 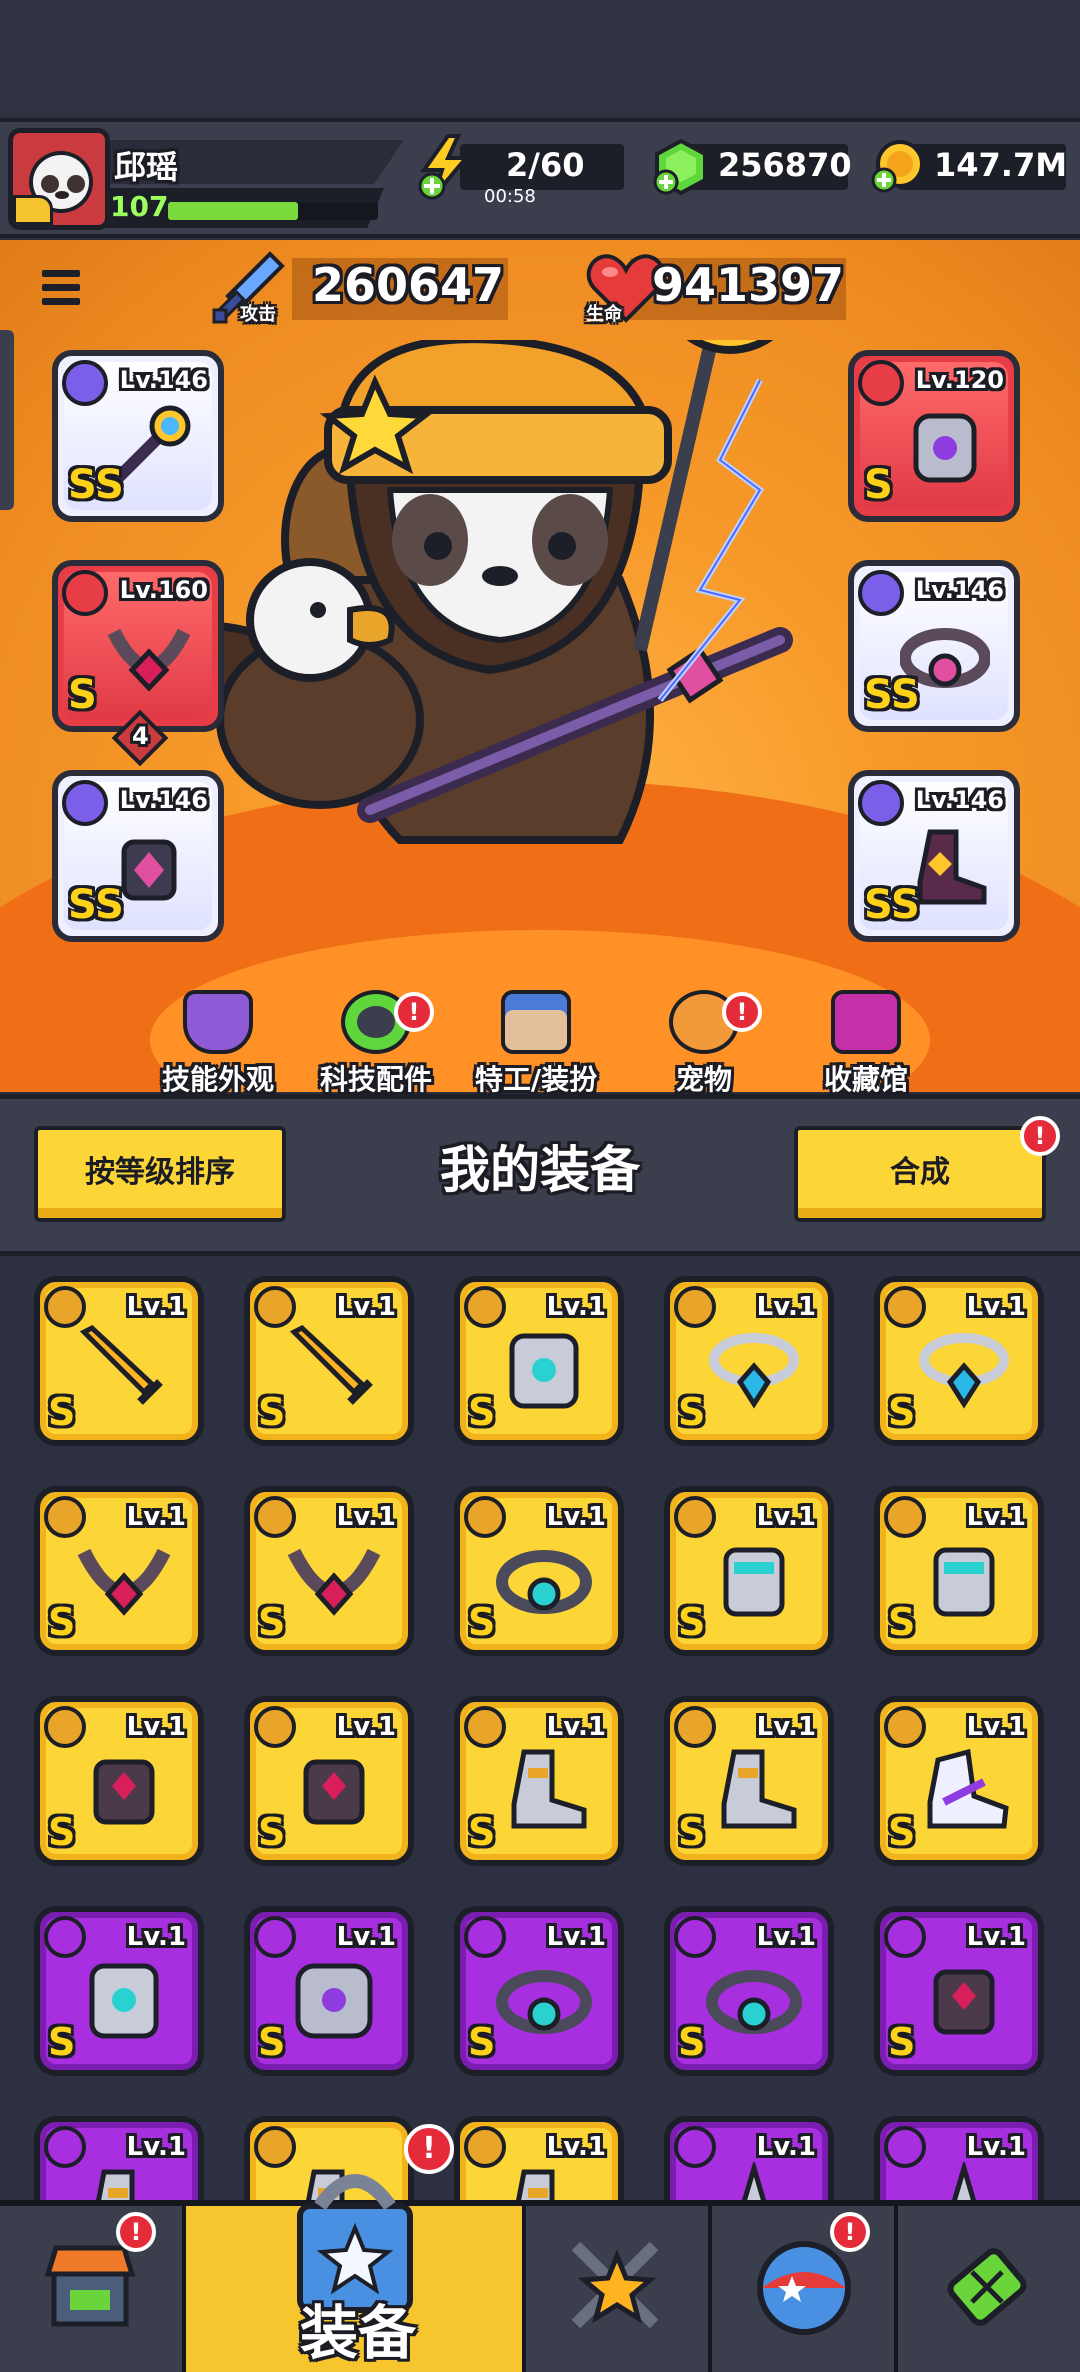 I want to click on tab-skills, so click(x=619, y=2289).